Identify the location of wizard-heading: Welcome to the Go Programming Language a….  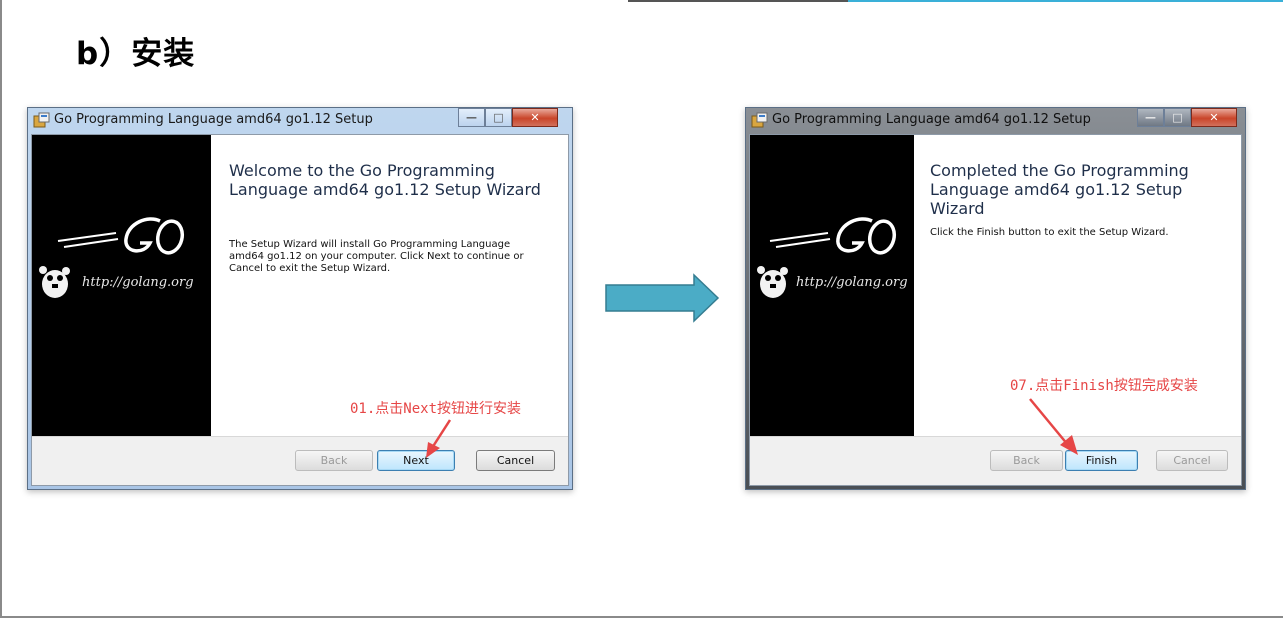
(385, 180).